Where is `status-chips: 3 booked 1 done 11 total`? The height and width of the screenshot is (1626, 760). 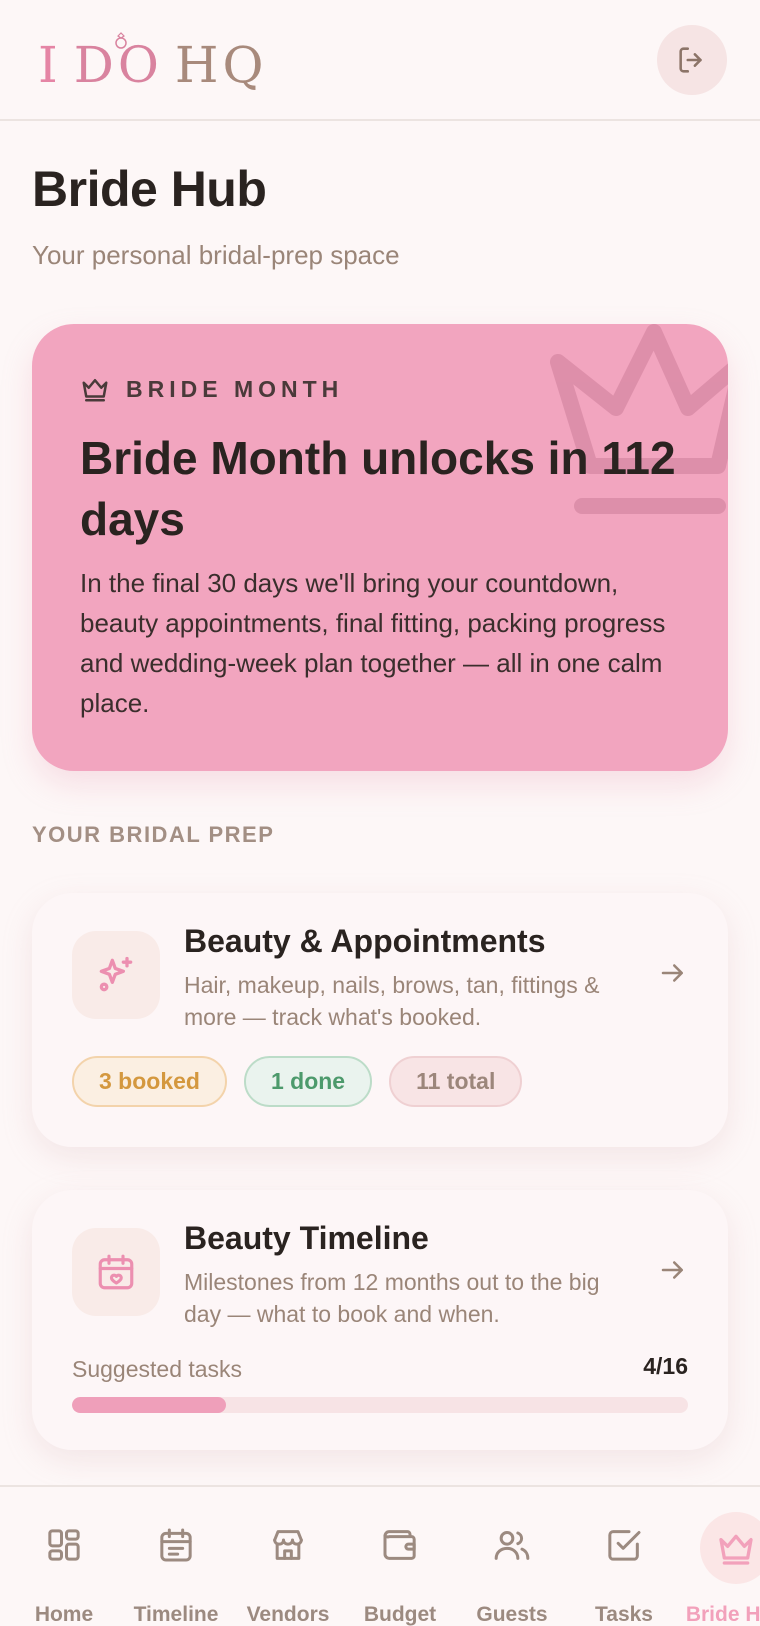 status-chips: 3 booked 1 done 11 total is located at coordinates (297, 1081).